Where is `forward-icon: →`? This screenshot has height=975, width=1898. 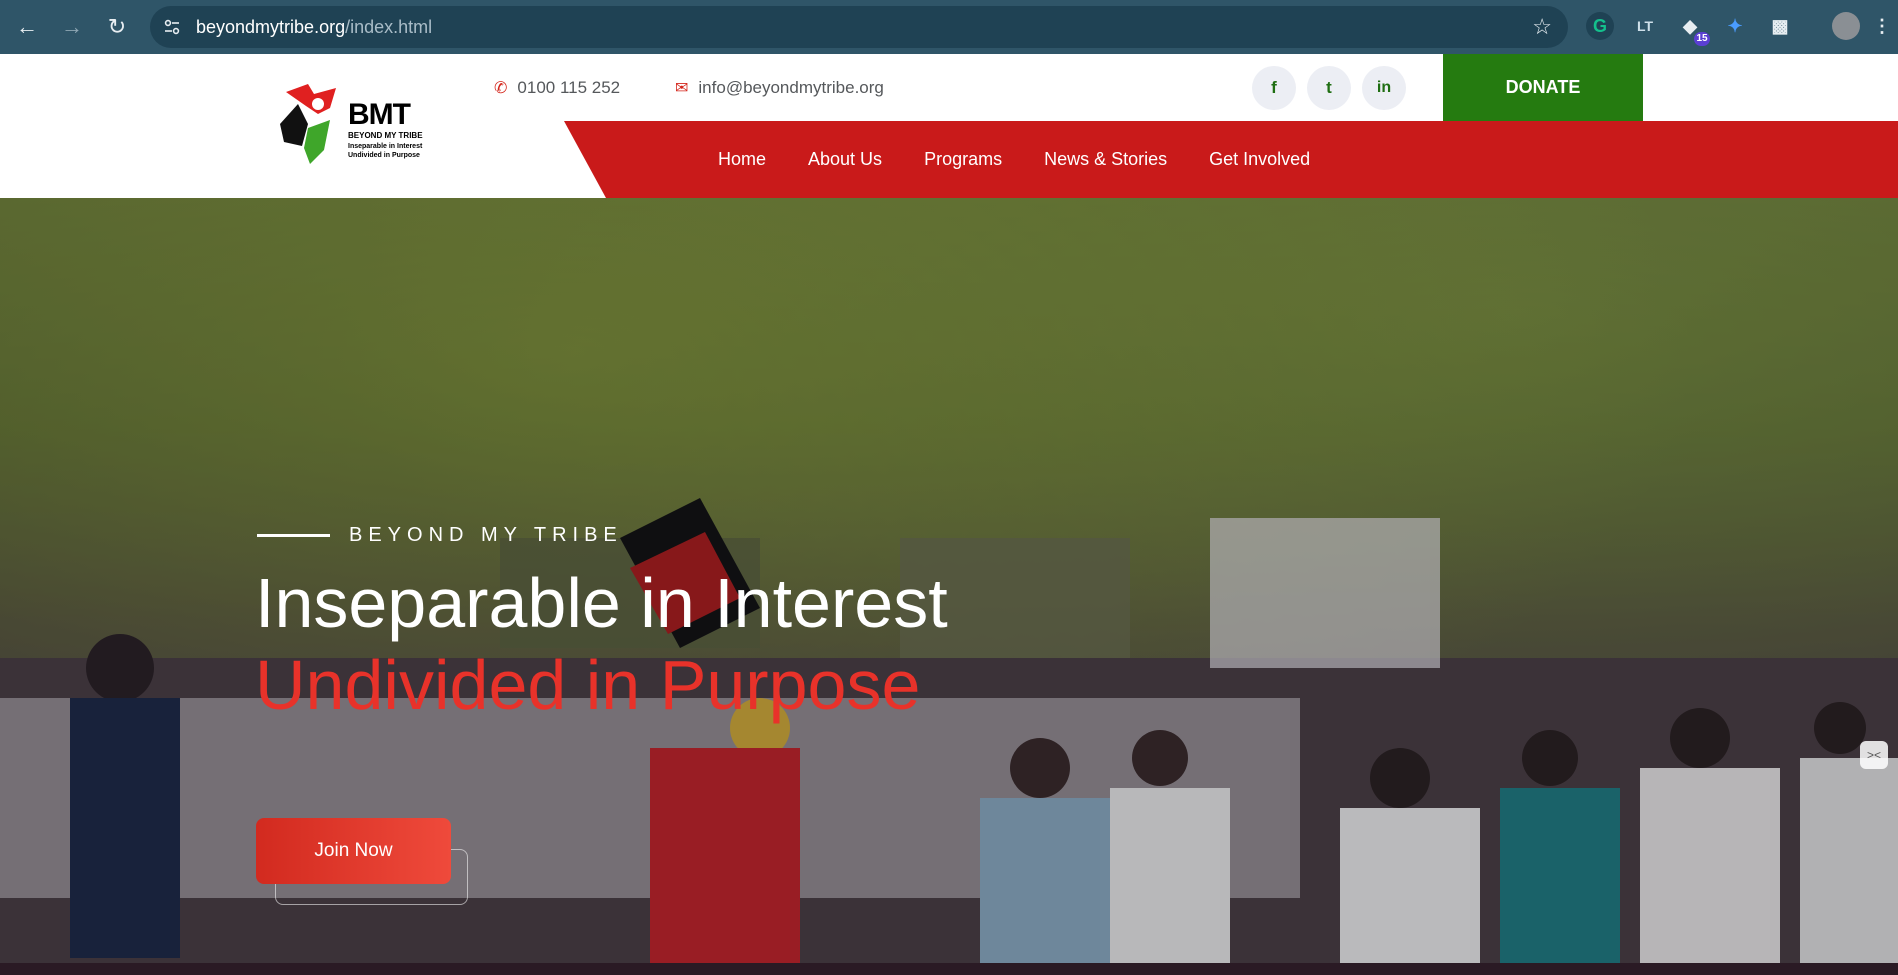 forward-icon: → is located at coordinates (72, 27).